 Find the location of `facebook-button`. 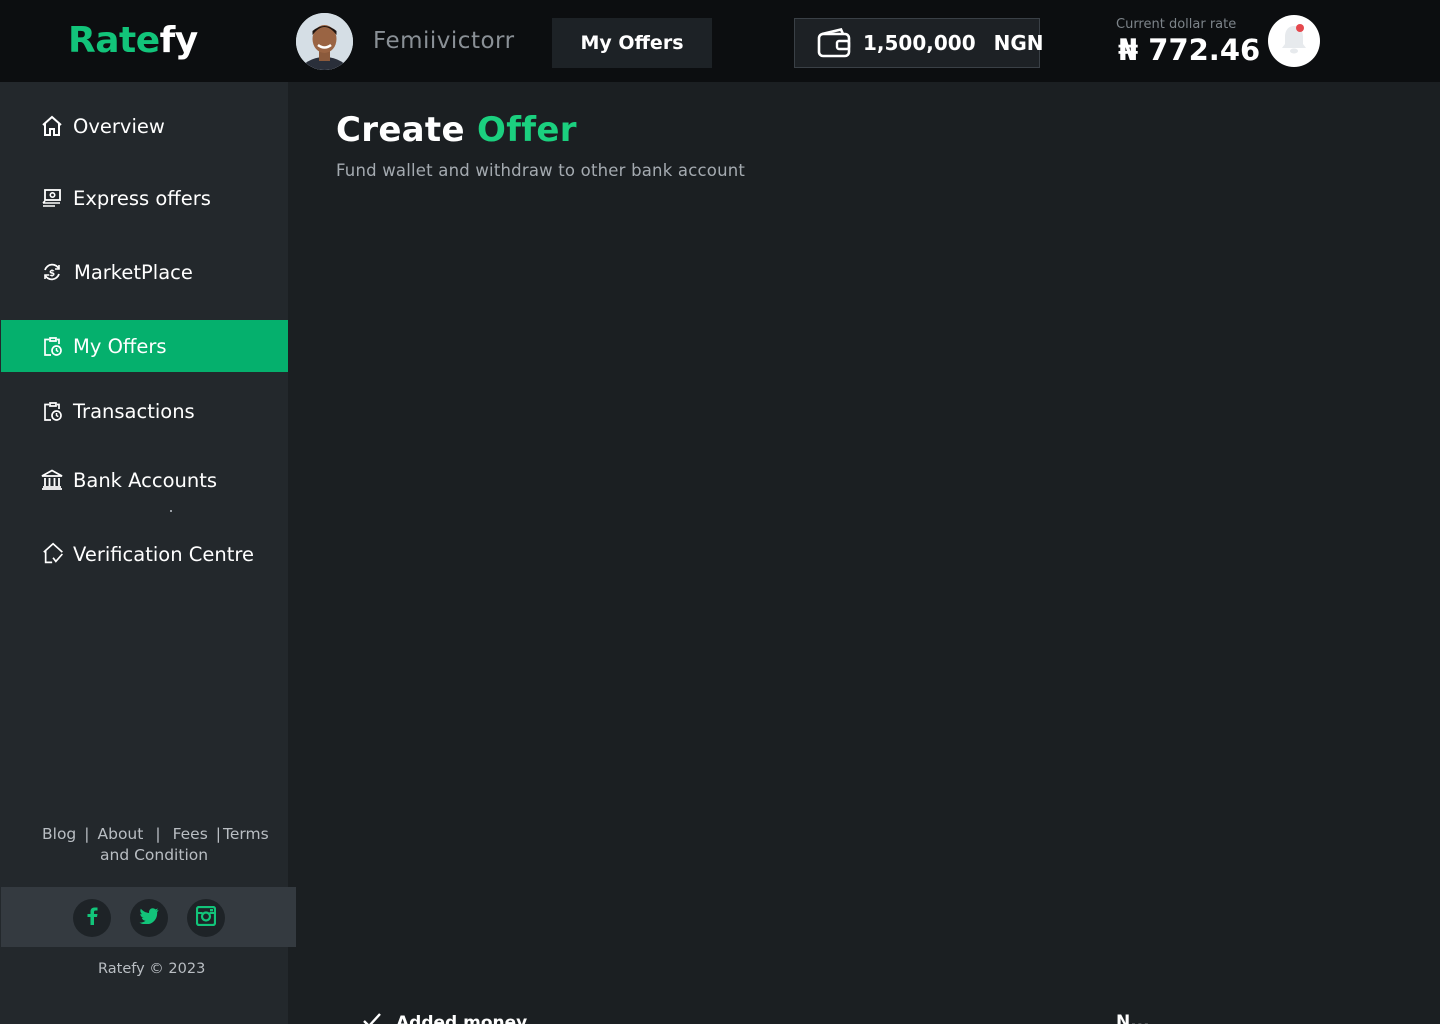

facebook-button is located at coordinates (92, 918).